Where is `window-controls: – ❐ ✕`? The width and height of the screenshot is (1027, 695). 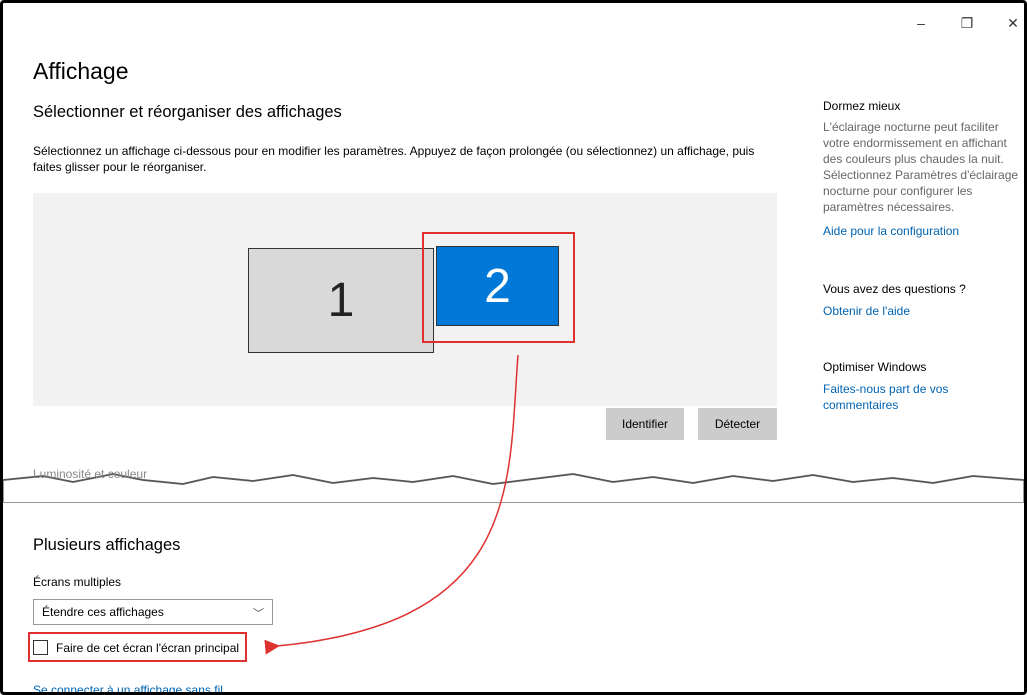 window-controls: – ❐ ✕ is located at coordinates (968, 23).